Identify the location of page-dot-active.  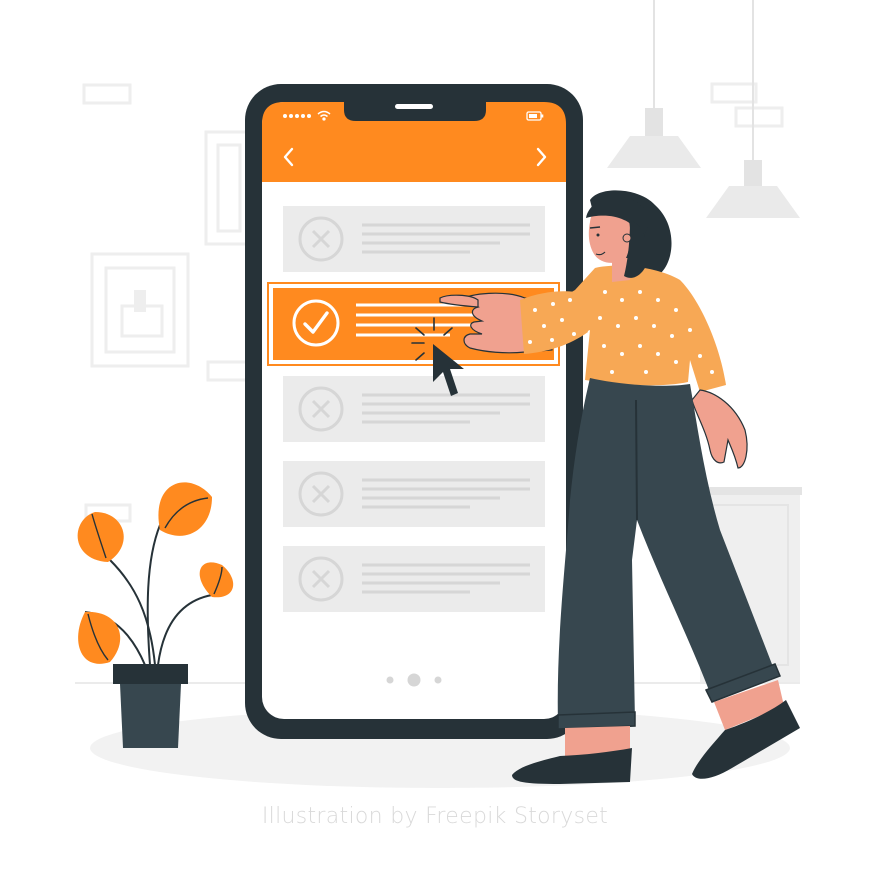
(414, 680).